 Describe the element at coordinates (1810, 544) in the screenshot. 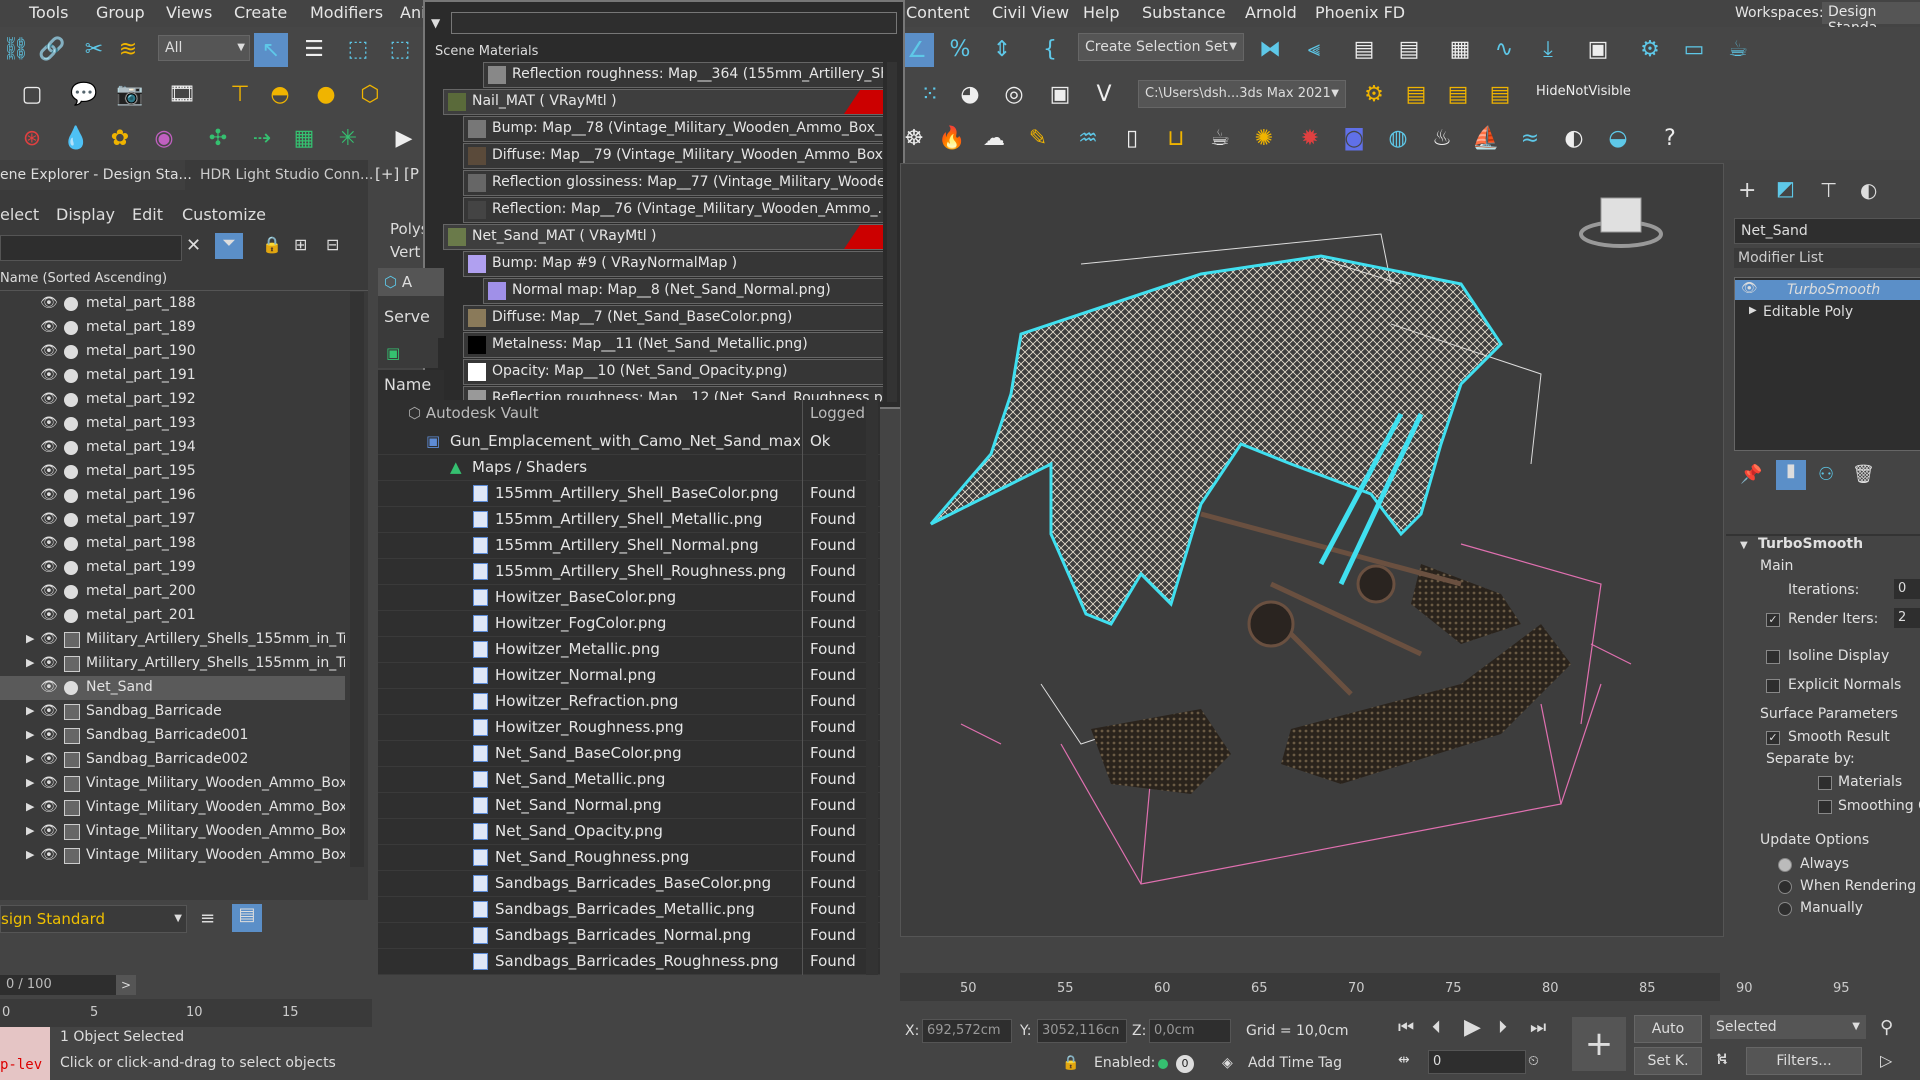

I see `turbosmooth-rollout: TurboSmooth` at that location.